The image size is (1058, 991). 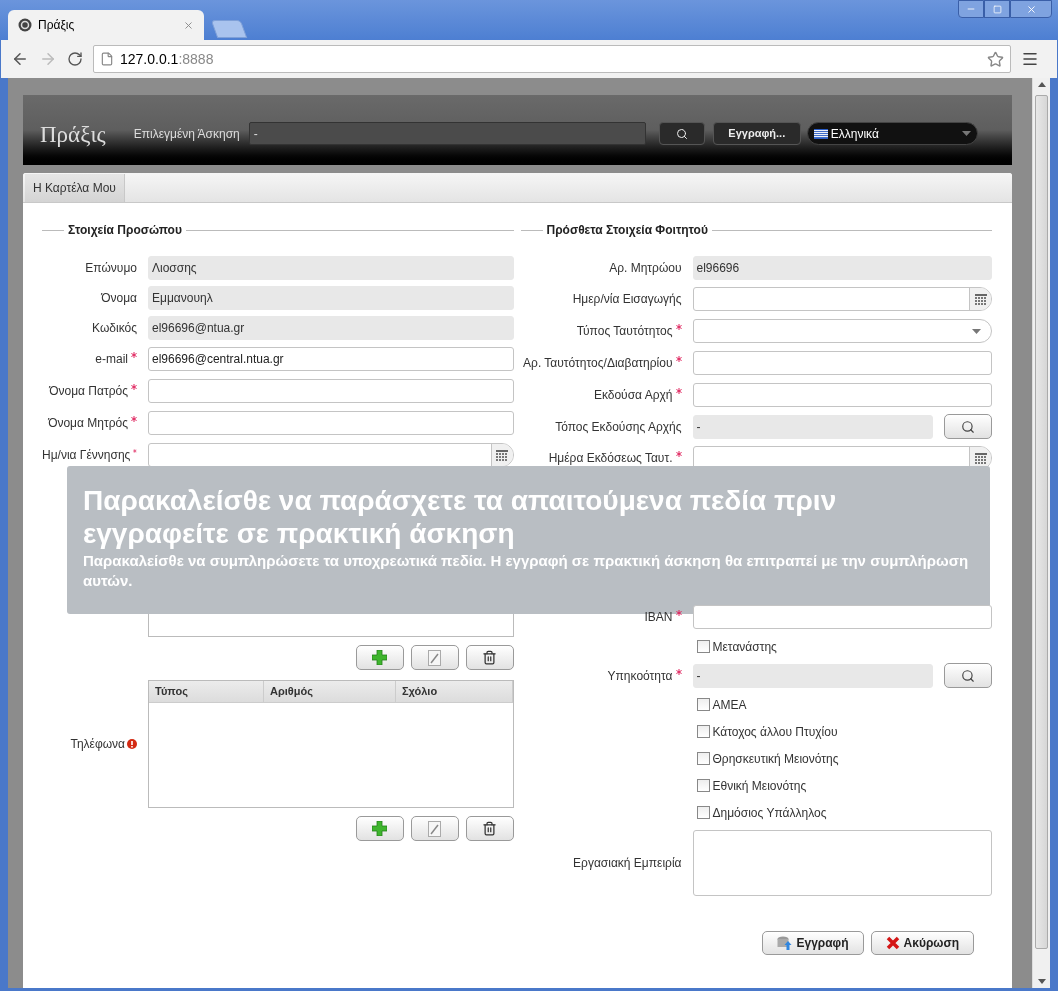 I want to click on language-select: Ελληνικά, so click(x=892, y=133).